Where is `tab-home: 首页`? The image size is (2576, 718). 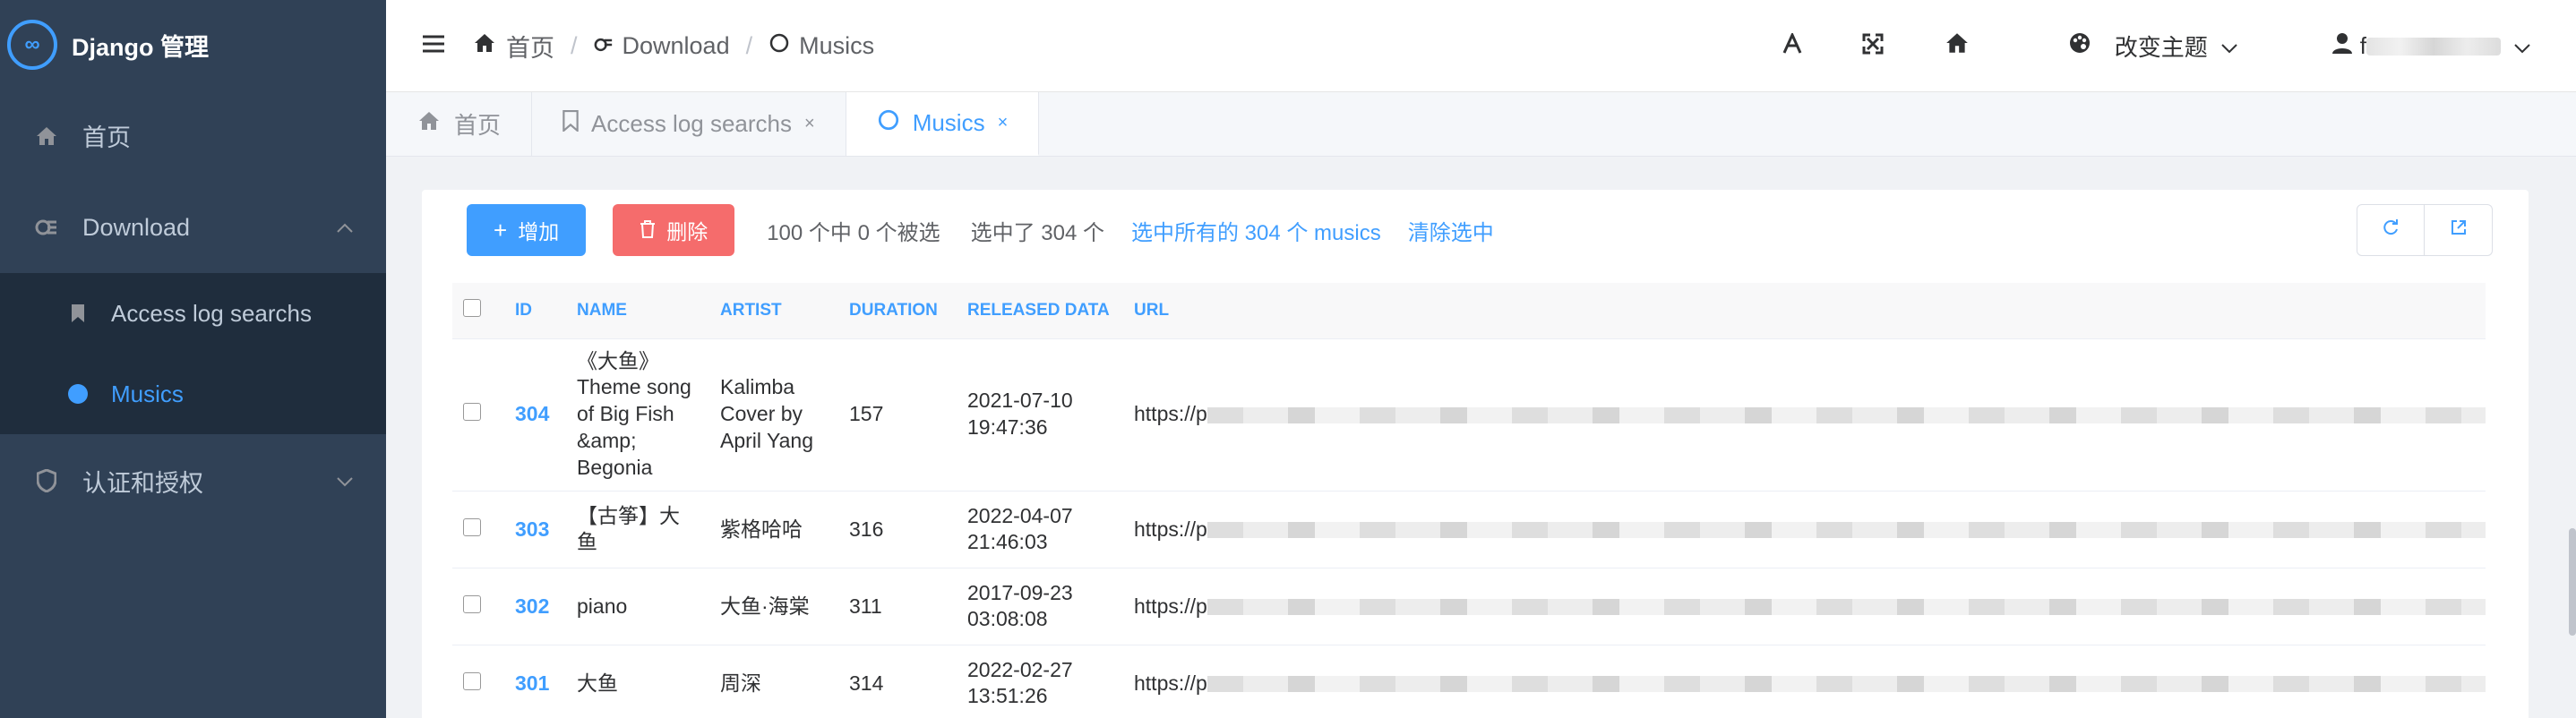
tab-home: 首页 is located at coordinates (459, 124).